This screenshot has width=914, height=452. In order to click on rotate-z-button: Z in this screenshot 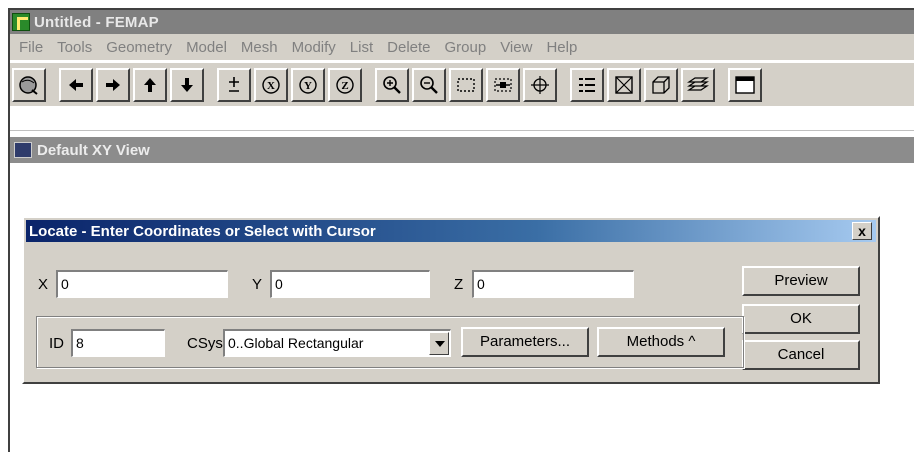, I will do `click(345, 84)`.